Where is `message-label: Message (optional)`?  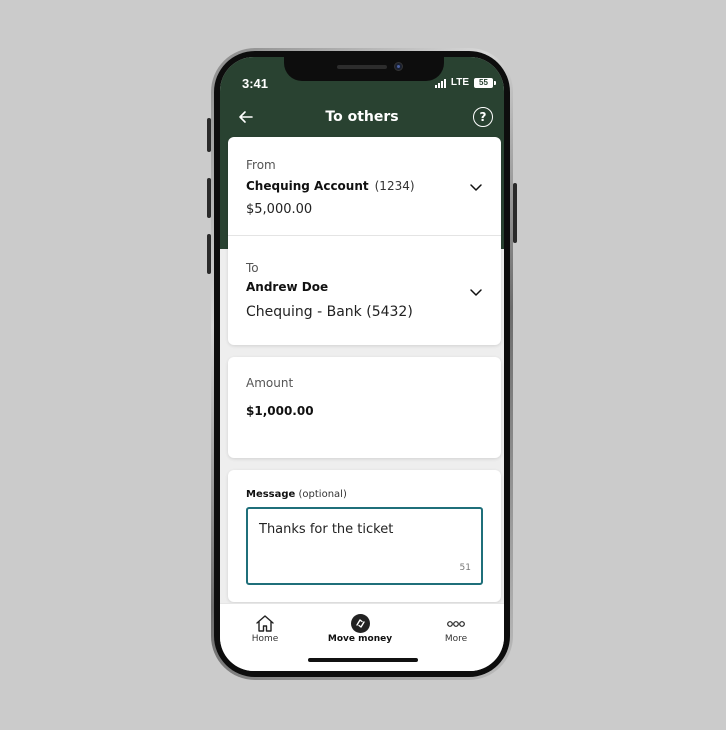
message-label: Message (optional) is located at coordinates (296, 494).